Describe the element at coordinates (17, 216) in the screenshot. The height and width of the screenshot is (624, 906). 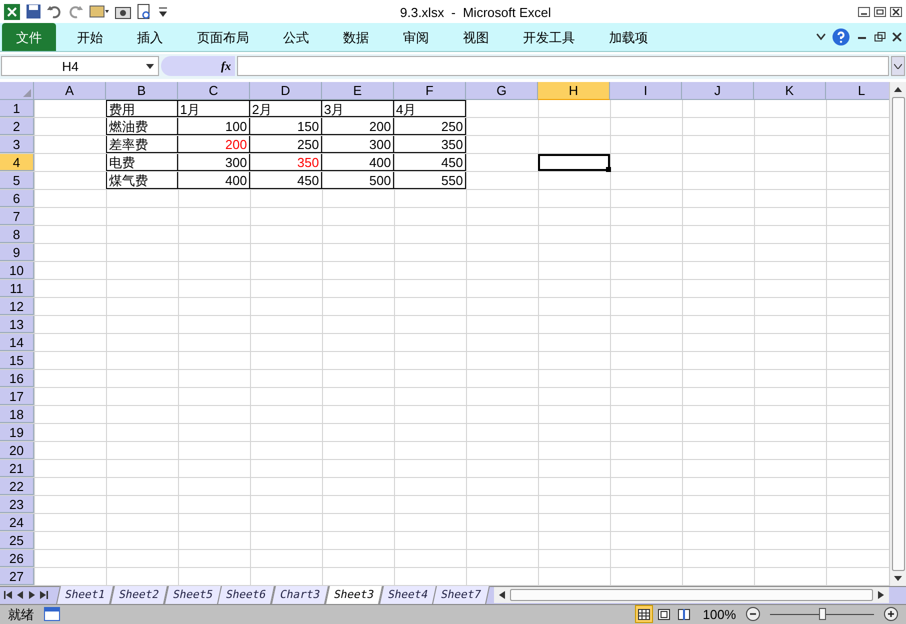
I see `row-header: 7` at that location.